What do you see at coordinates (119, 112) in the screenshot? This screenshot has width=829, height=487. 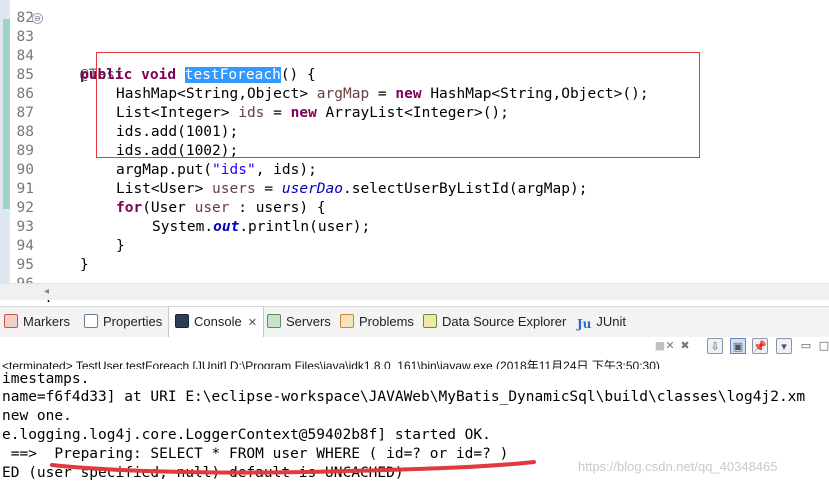 I see `code-line-87: 87 ids.add(1001);` at bounding box center [119, 112].